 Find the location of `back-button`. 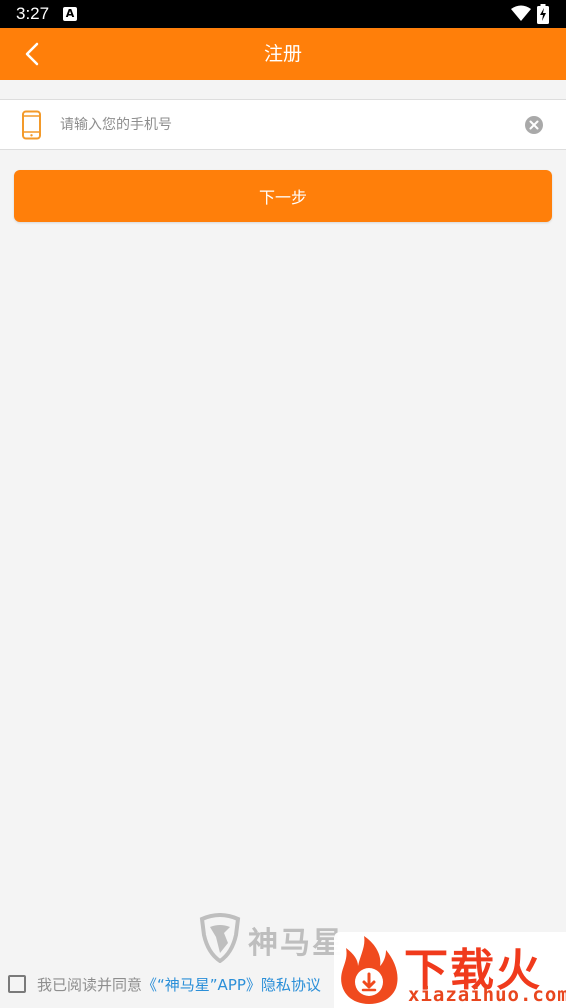

back-button is located at coordinates (32, 54).